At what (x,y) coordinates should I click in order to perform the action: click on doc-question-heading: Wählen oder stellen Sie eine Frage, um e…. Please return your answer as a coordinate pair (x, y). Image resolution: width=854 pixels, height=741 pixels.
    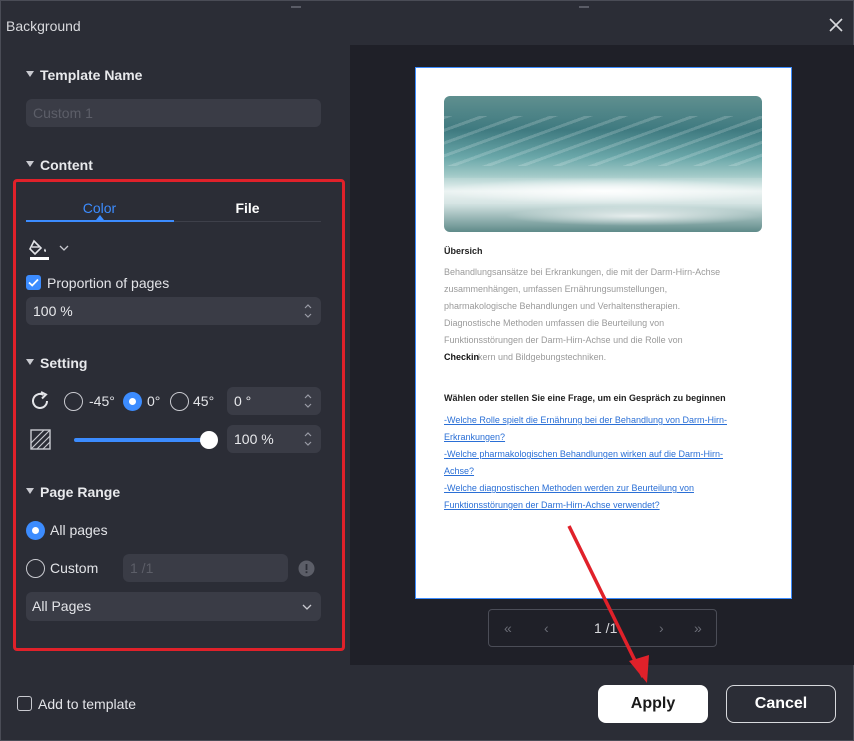
    Looking at the image, I should click on (585, 398).